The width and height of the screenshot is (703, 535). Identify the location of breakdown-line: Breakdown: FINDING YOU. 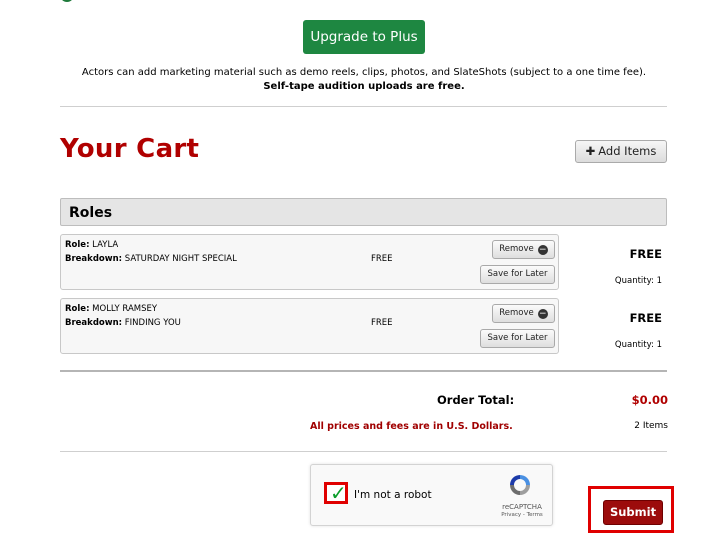
(123, 323).